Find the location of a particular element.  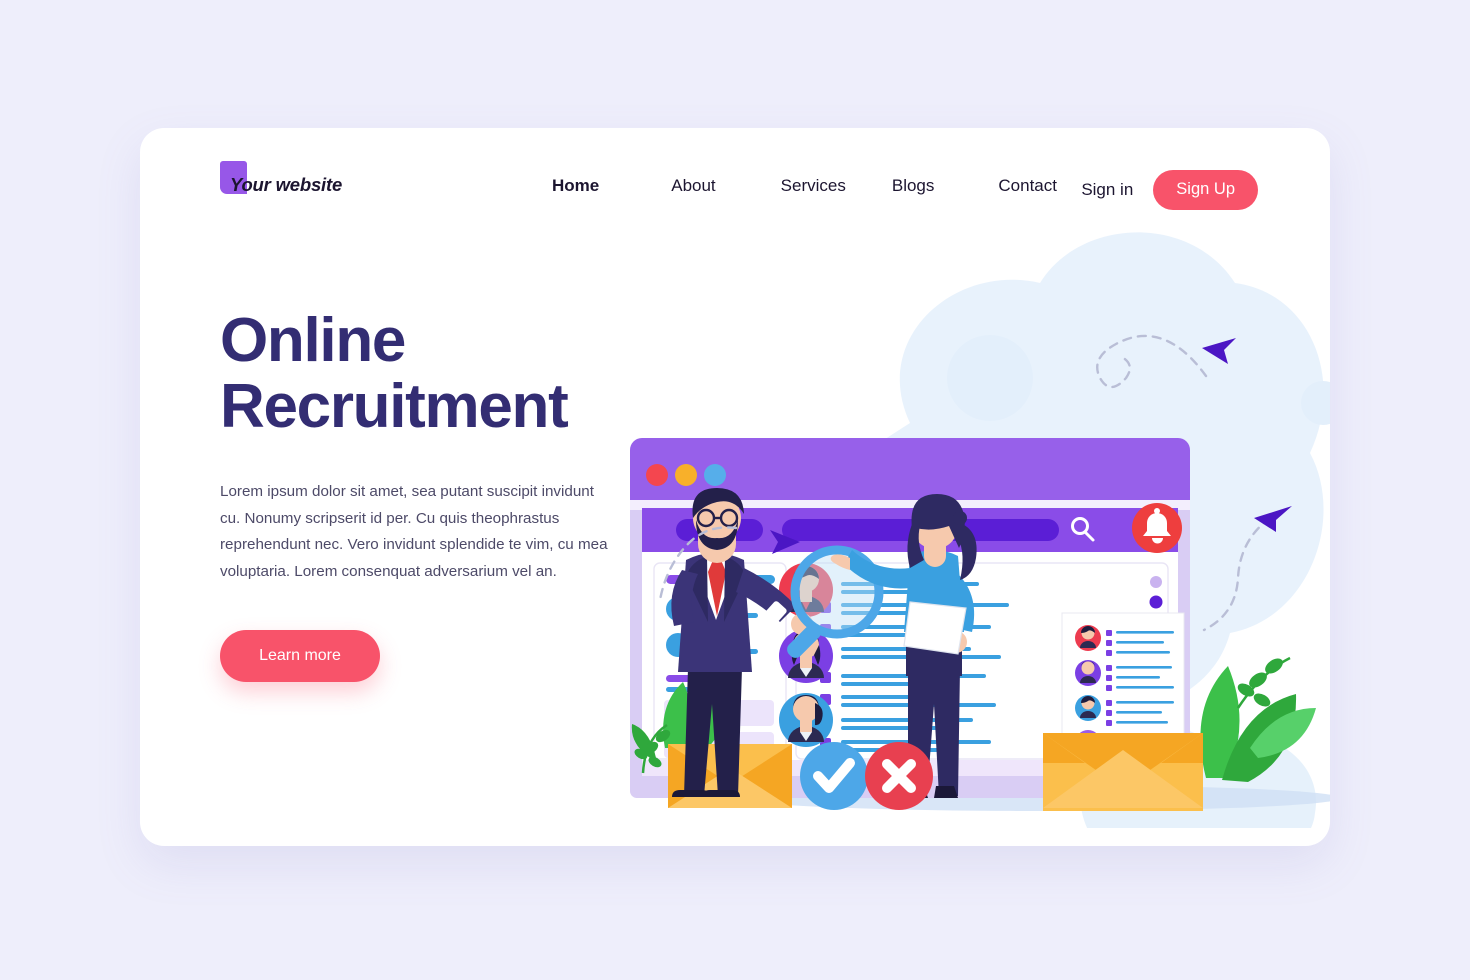

window-dot-blue is located at coordinates (715, 475).